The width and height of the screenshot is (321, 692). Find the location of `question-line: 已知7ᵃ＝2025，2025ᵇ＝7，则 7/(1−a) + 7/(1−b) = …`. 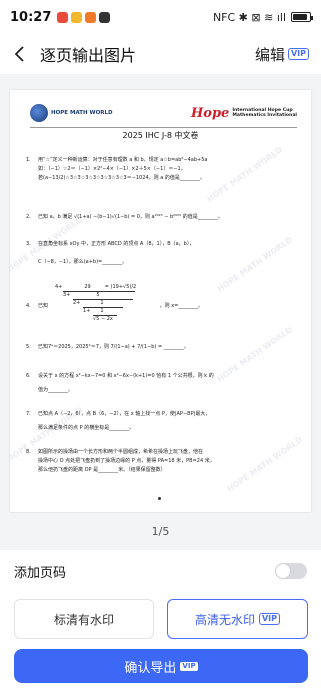

question-line: 已知7ᵃ＝2025，2025ᵇ＝7，则 7/(1−a) + 7/(1−b) = … is located at coordinates (113, 347).